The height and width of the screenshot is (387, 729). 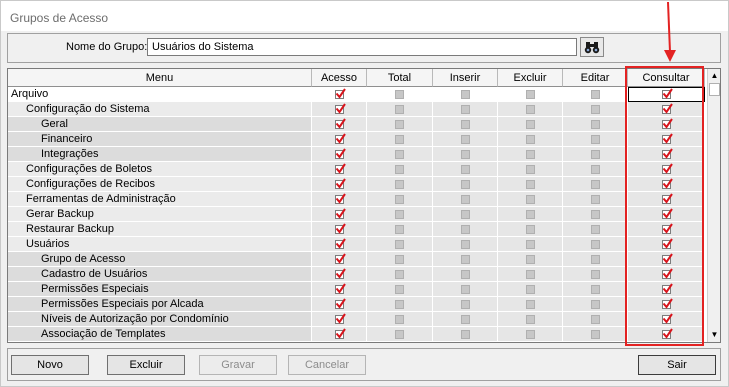 I want to click on search-button, so click(x=592, y=47).